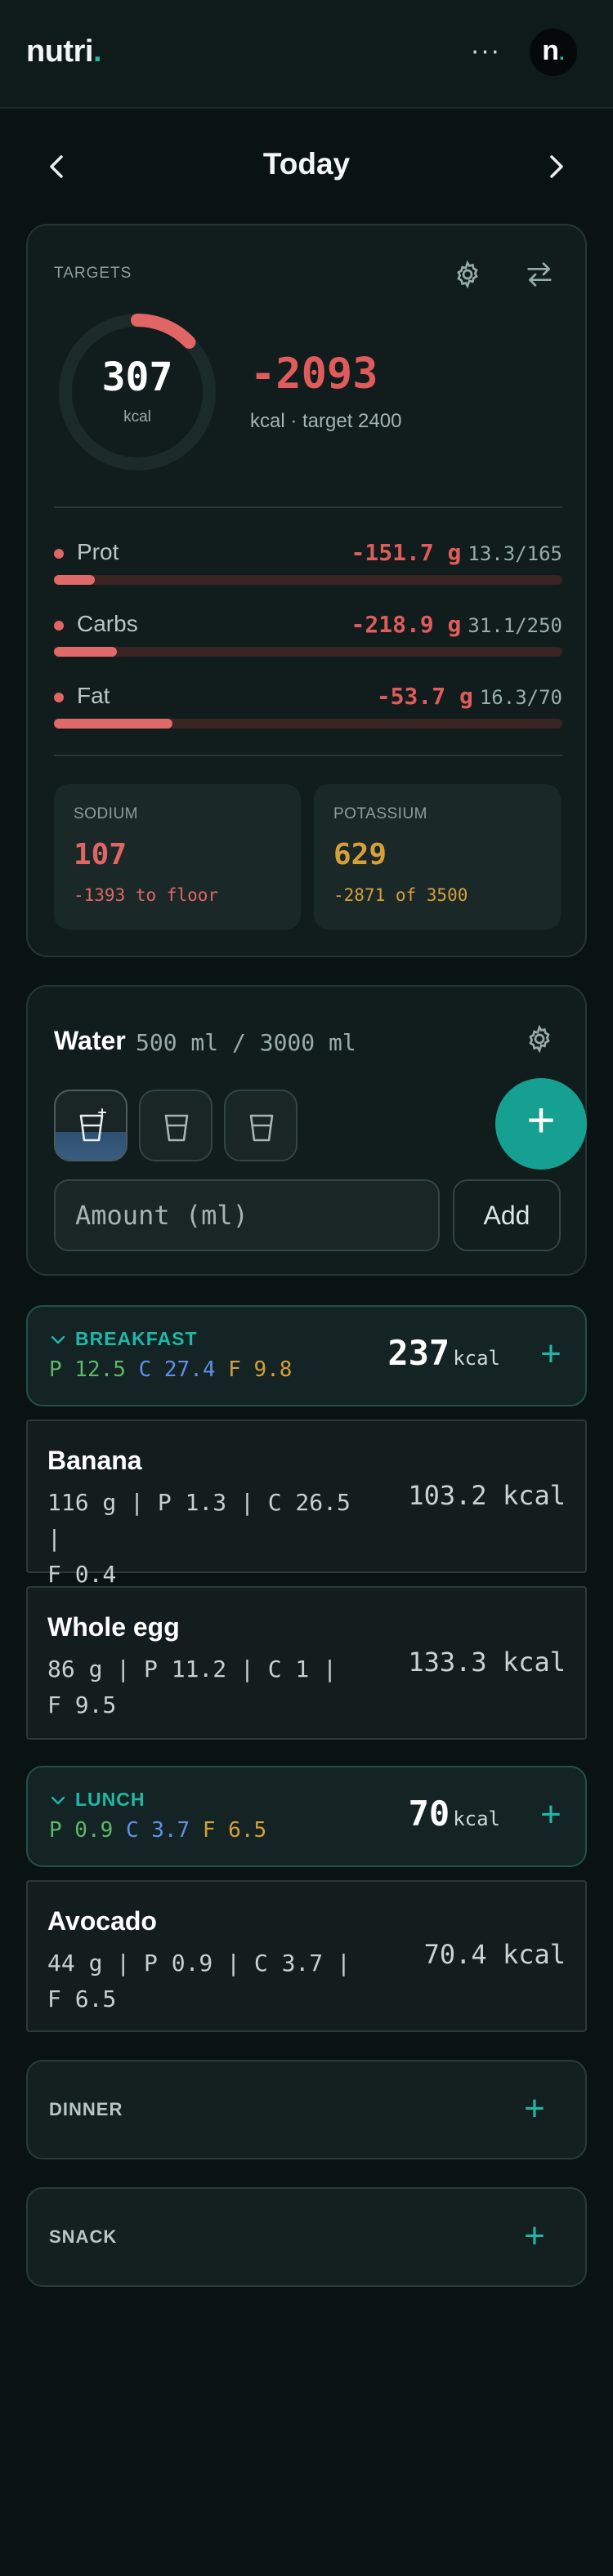 This screenshot has height=2576, width=613. Describe the element at coordinates (306, 2109) in the screenshot. I see `meal-dinner-header: DINNER +` at that location.